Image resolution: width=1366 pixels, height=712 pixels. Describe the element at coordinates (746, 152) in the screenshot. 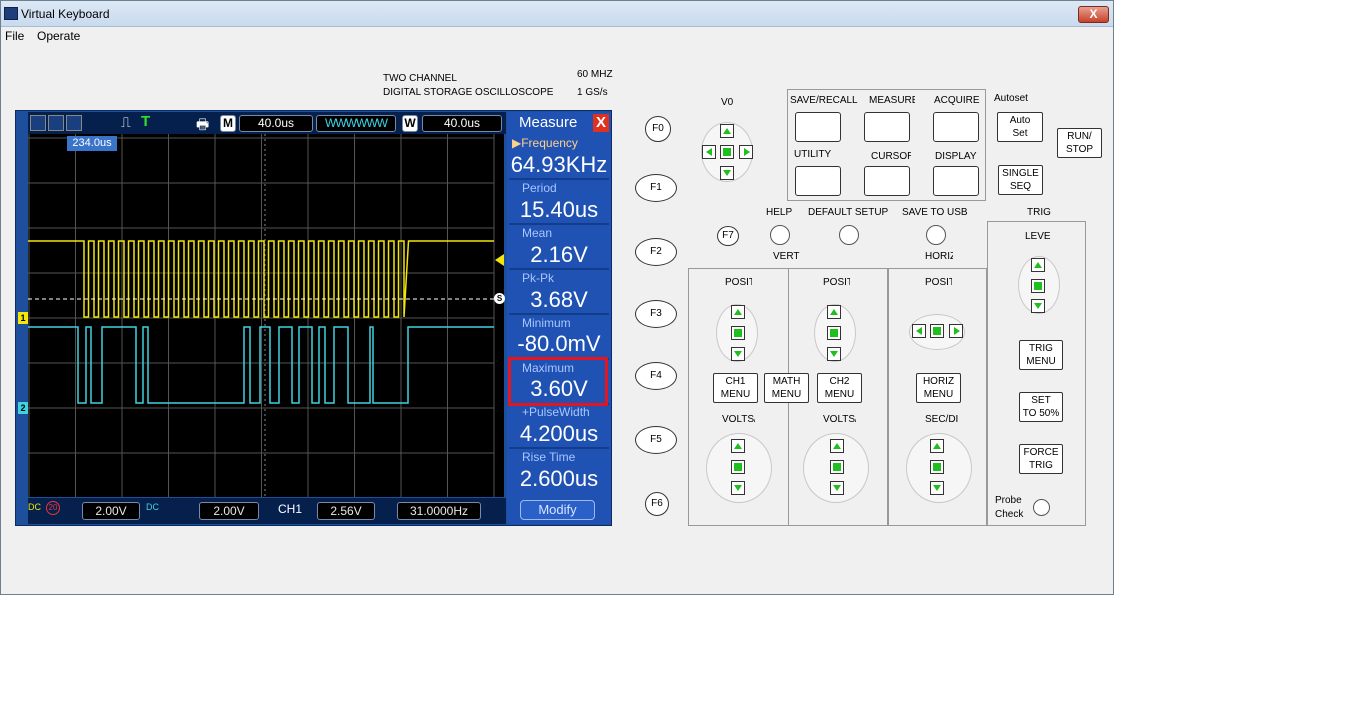

I see `v0-right-arrow` at that location.